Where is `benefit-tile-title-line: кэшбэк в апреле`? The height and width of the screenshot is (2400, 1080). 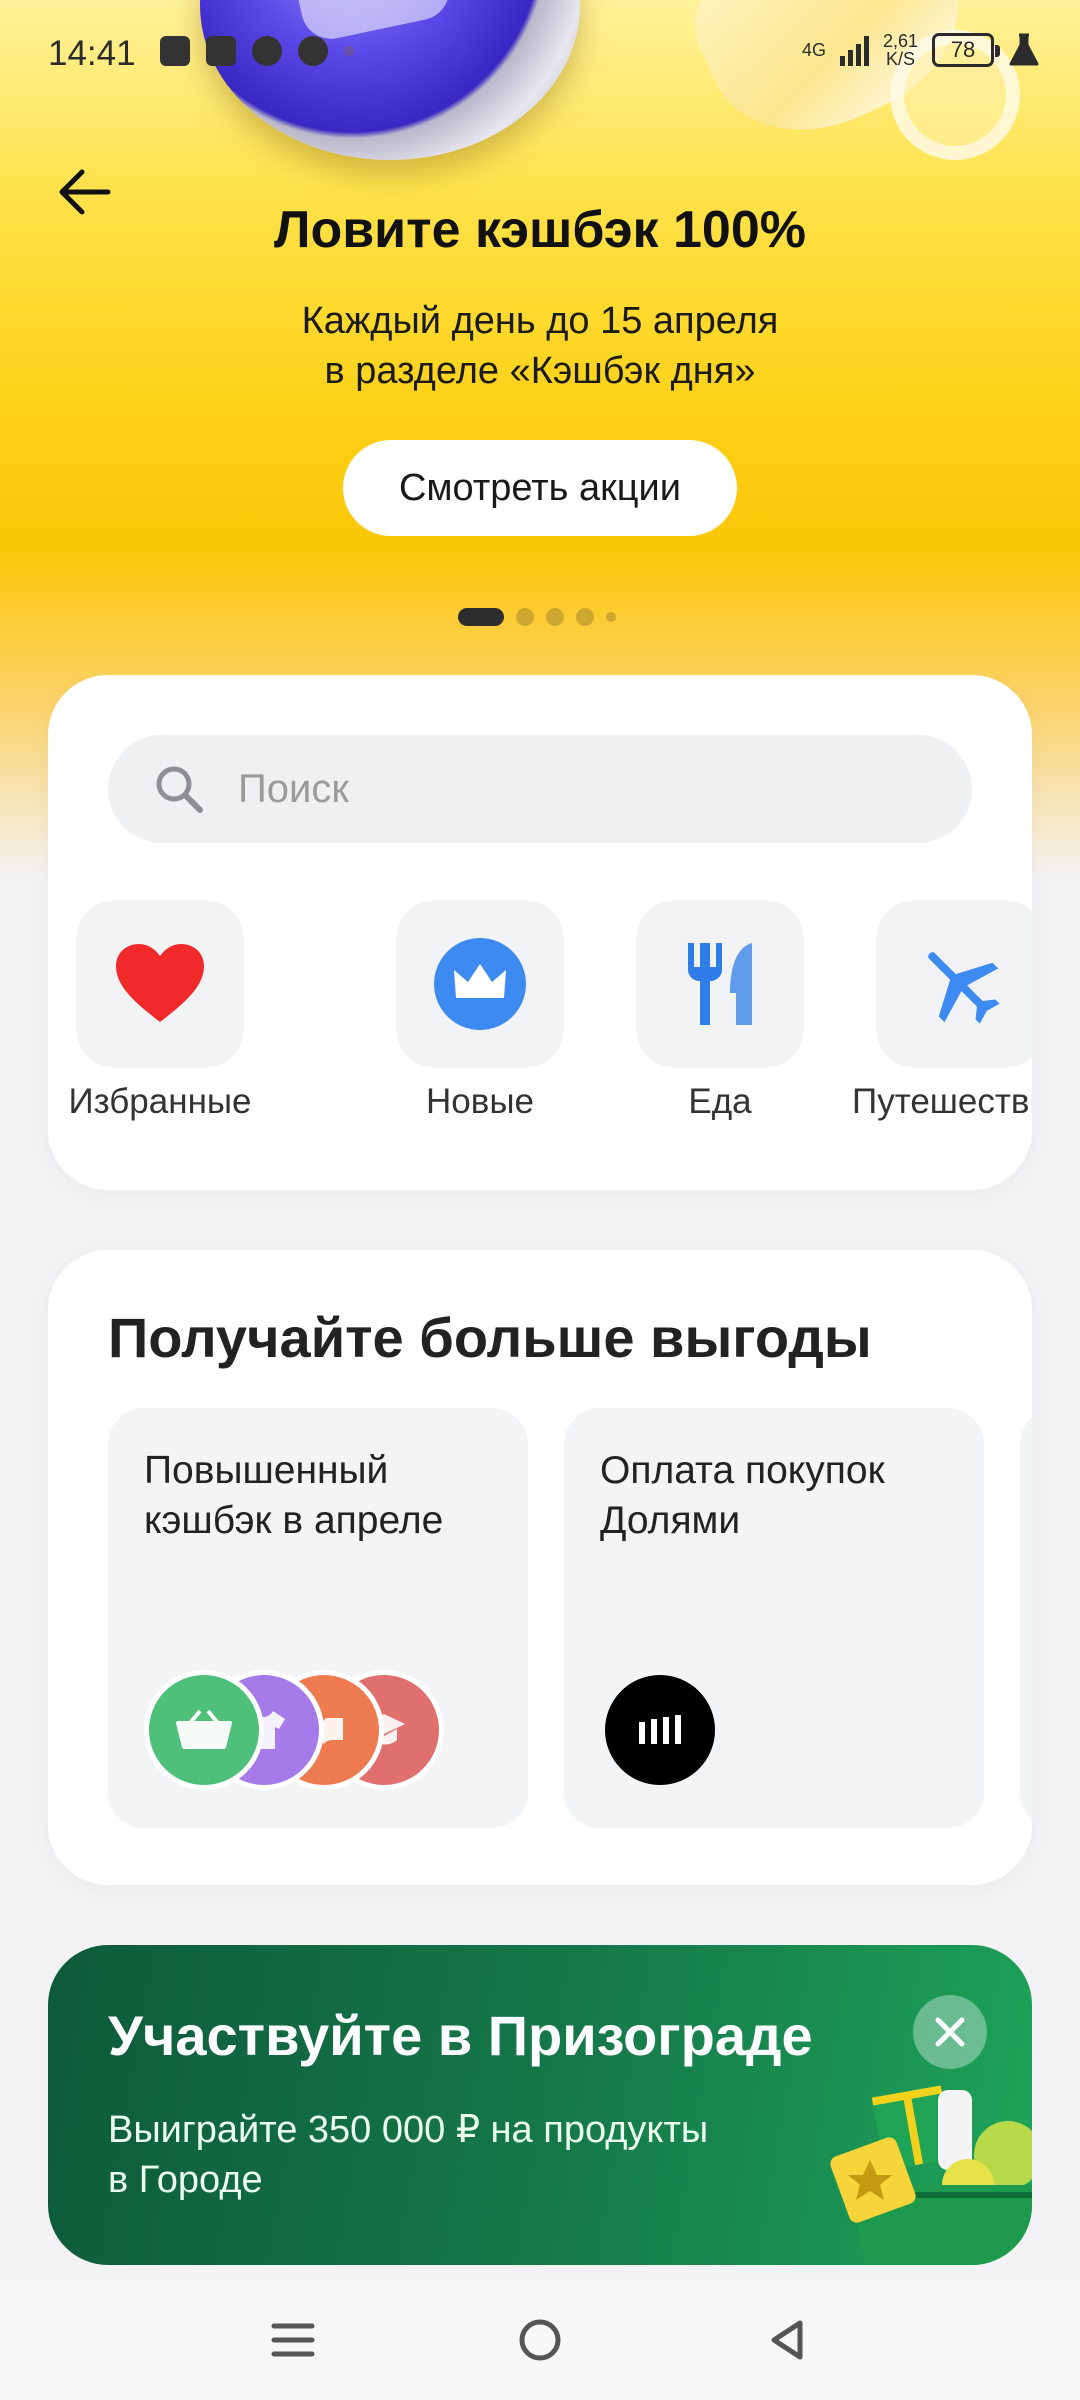
benefit-tile-title-line: кэшбэк в апреле is located at coordinates (294, 1520).